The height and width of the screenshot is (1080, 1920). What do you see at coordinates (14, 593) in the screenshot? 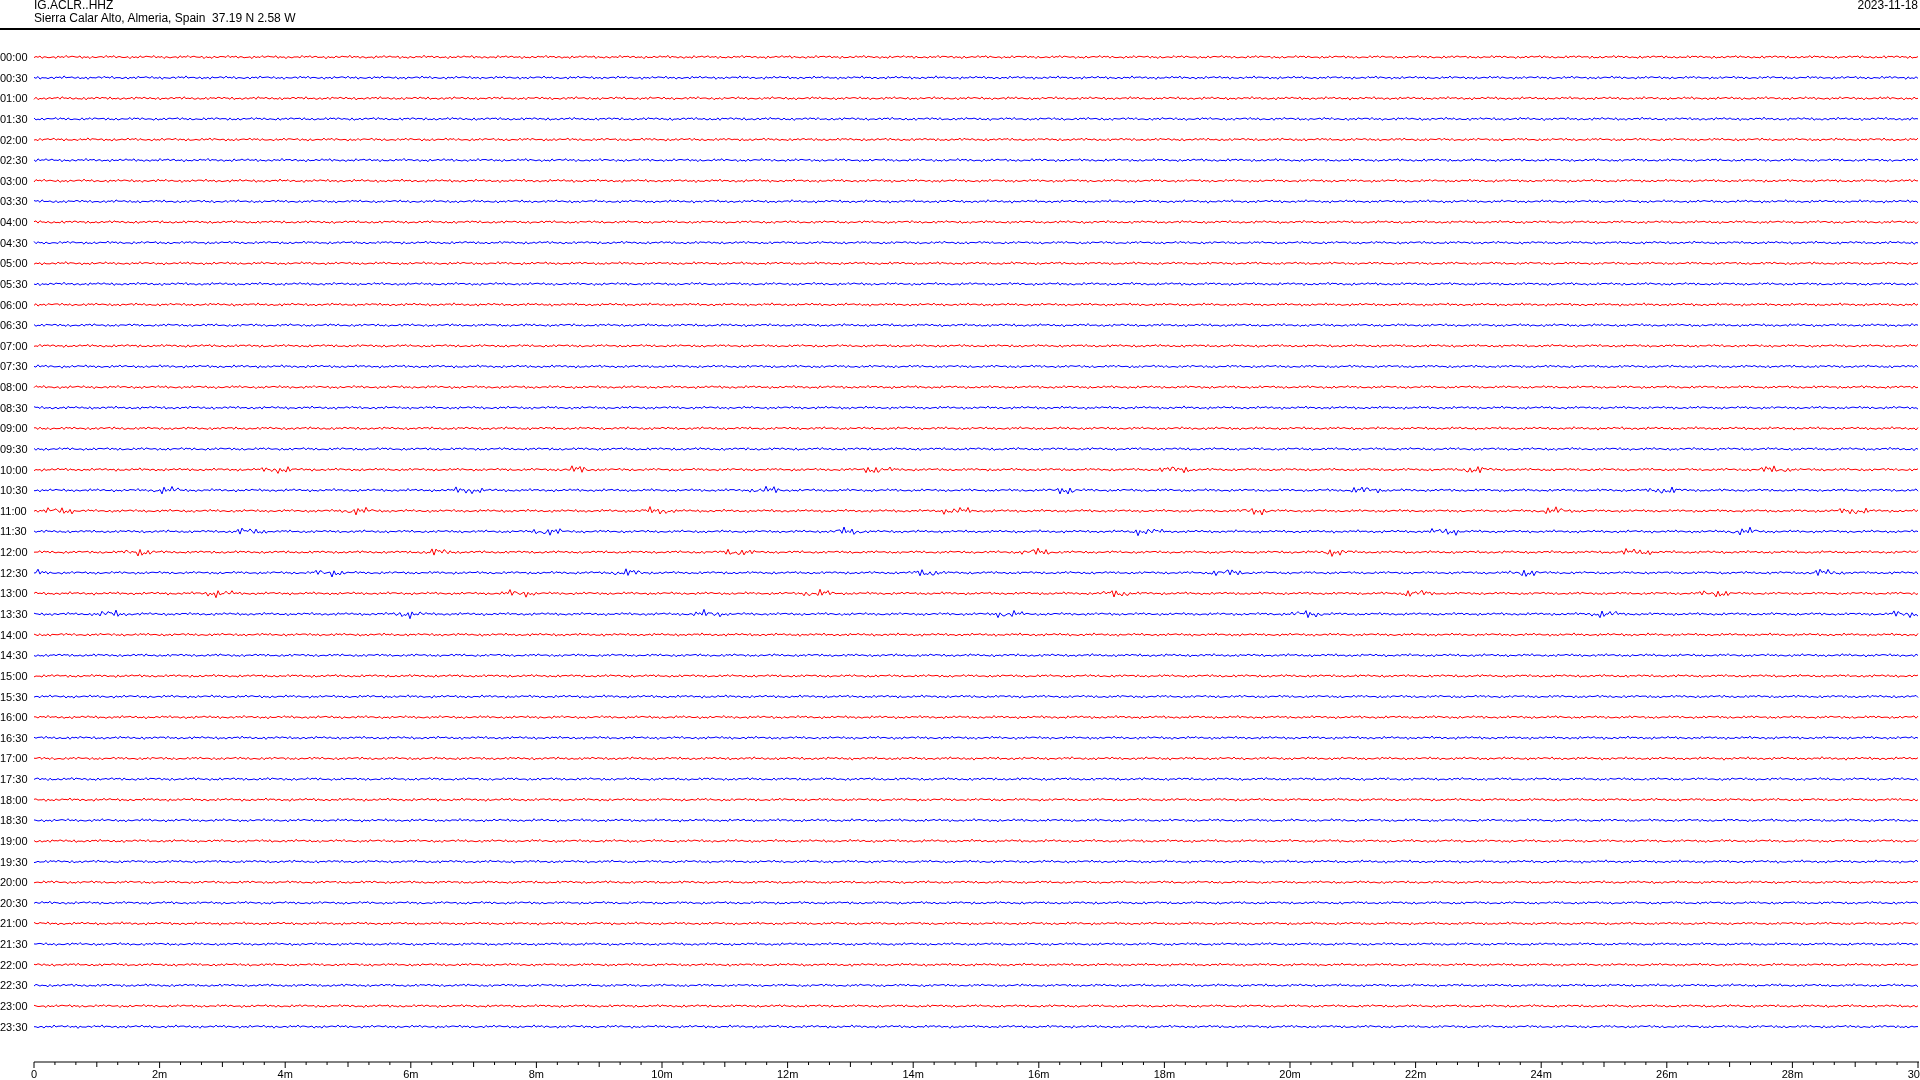
I see `time-label: 13:00` at bounding box center [14, 593].